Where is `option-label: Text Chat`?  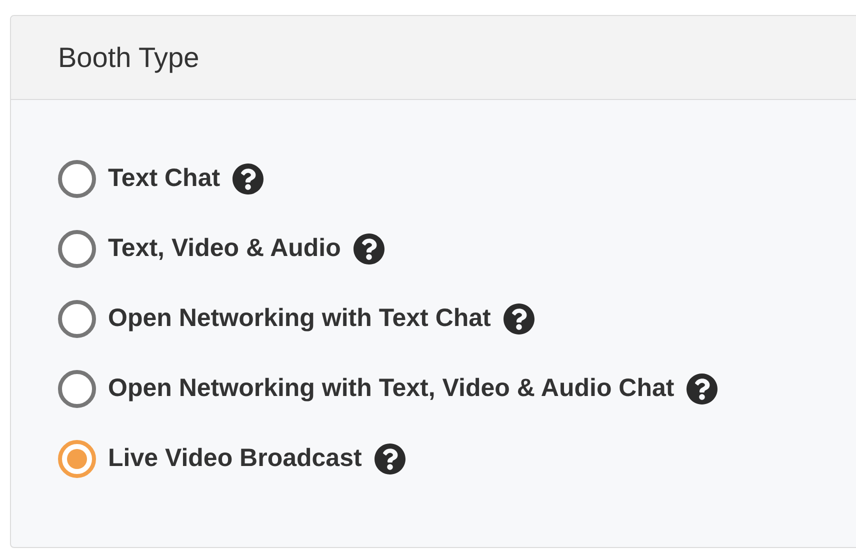 option-label: Text Chat is located at coordinates (164, 178).